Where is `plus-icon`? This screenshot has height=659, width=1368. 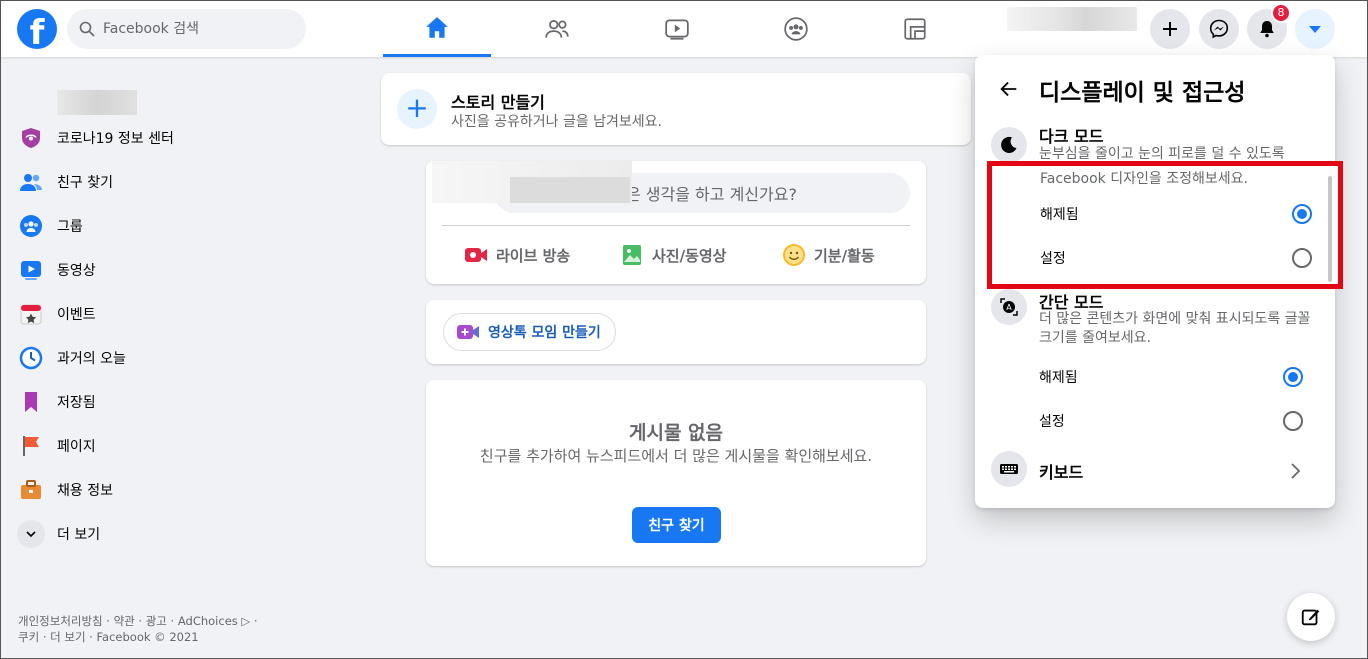
plus-icon is located at coordinates (1170, 29).